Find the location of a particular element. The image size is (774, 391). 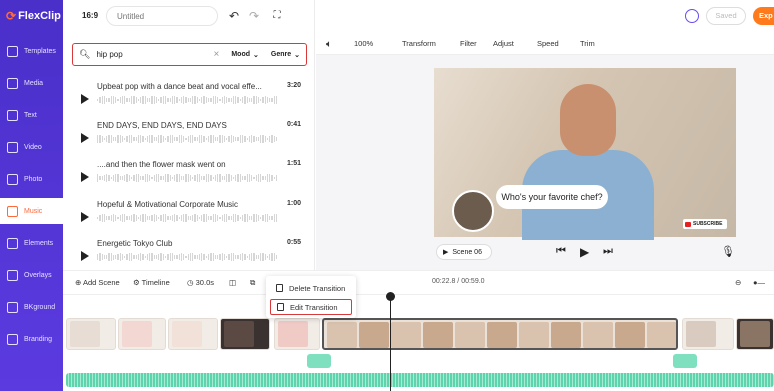

speed-button: Speed is located at coordinates (548, 43).